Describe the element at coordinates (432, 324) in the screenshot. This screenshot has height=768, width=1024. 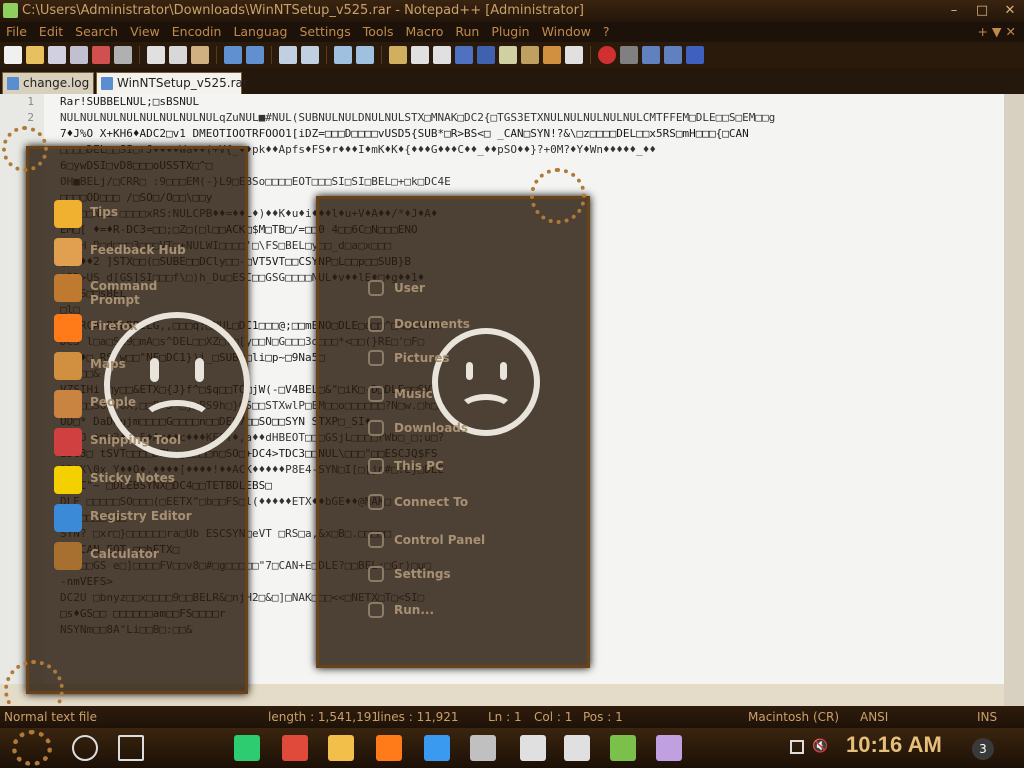
I see `start-right-item-1: Documents` at that location.